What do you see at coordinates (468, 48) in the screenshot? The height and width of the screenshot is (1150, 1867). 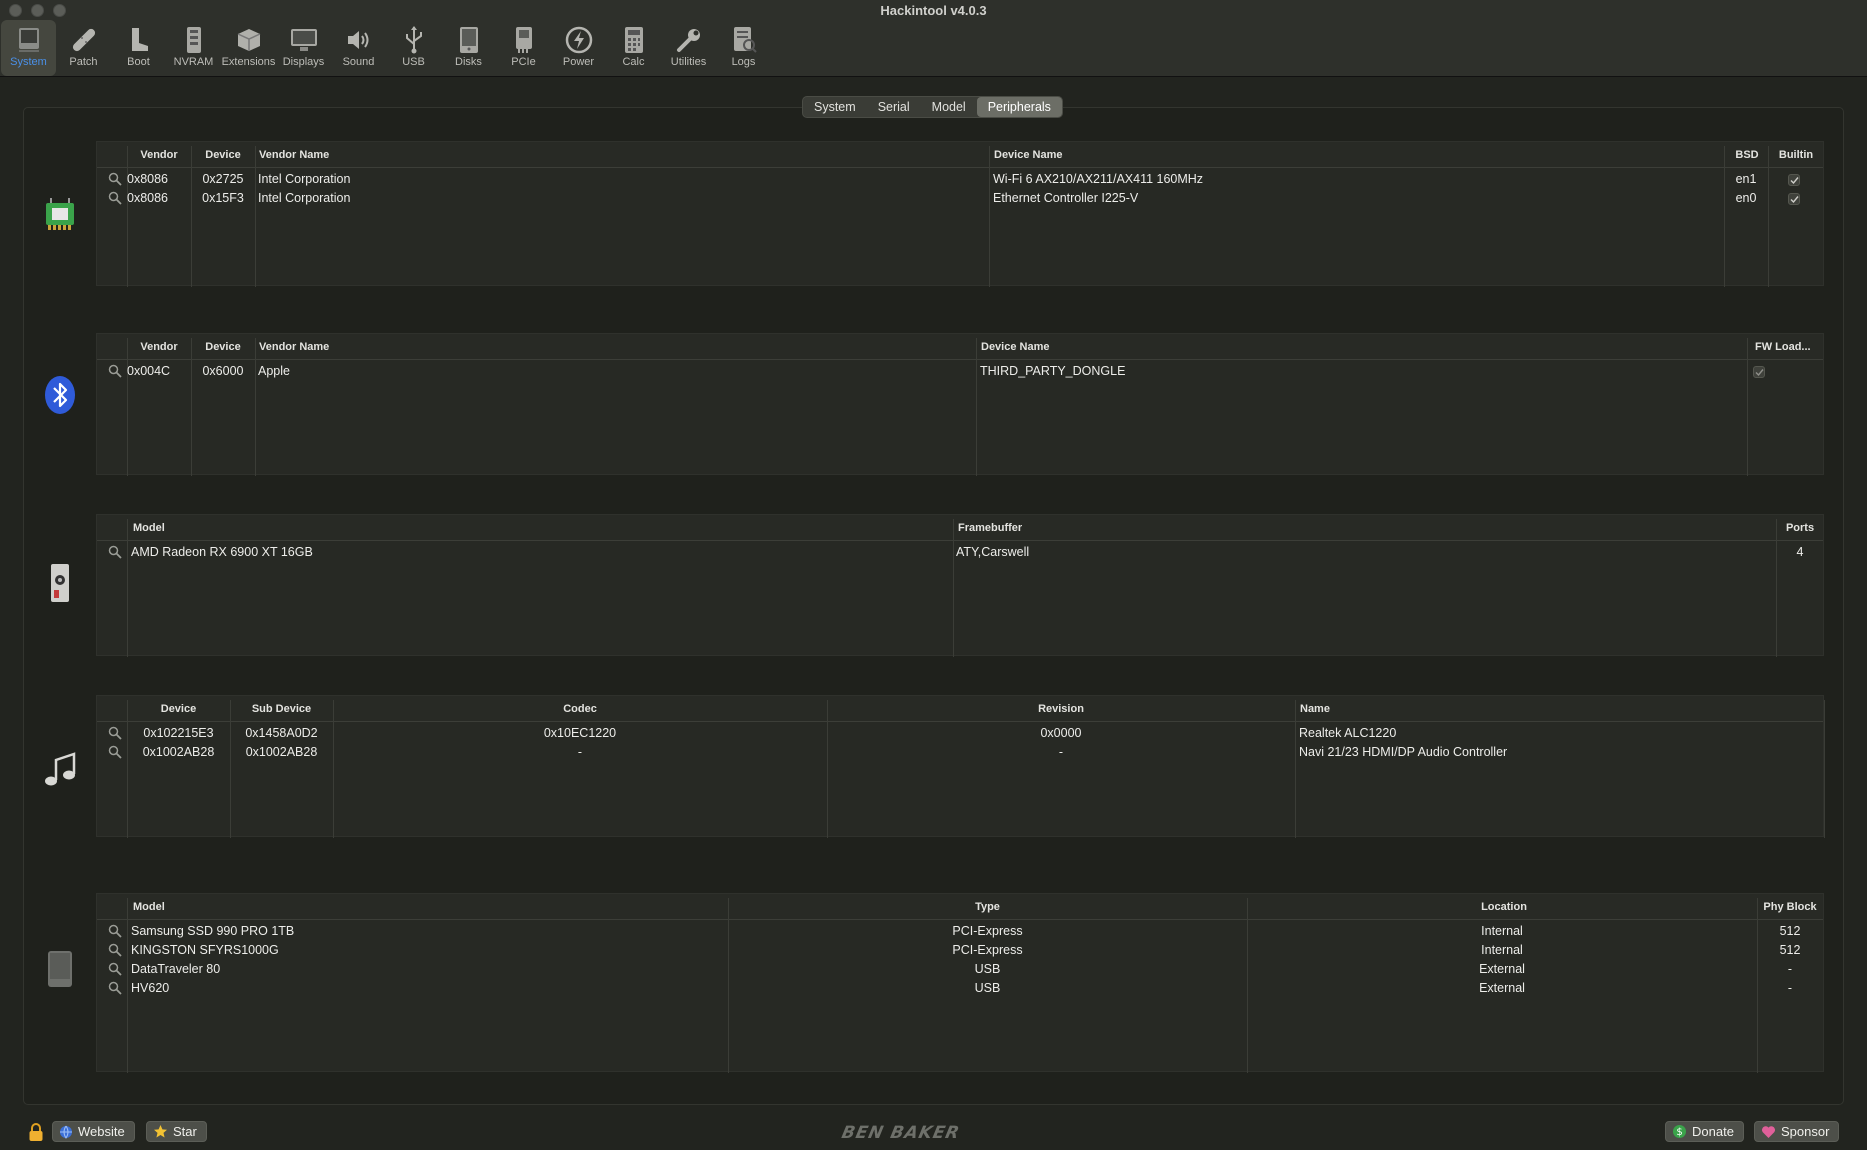 I see `toolbar-disks: Disks` at bounding box center [468, 48].